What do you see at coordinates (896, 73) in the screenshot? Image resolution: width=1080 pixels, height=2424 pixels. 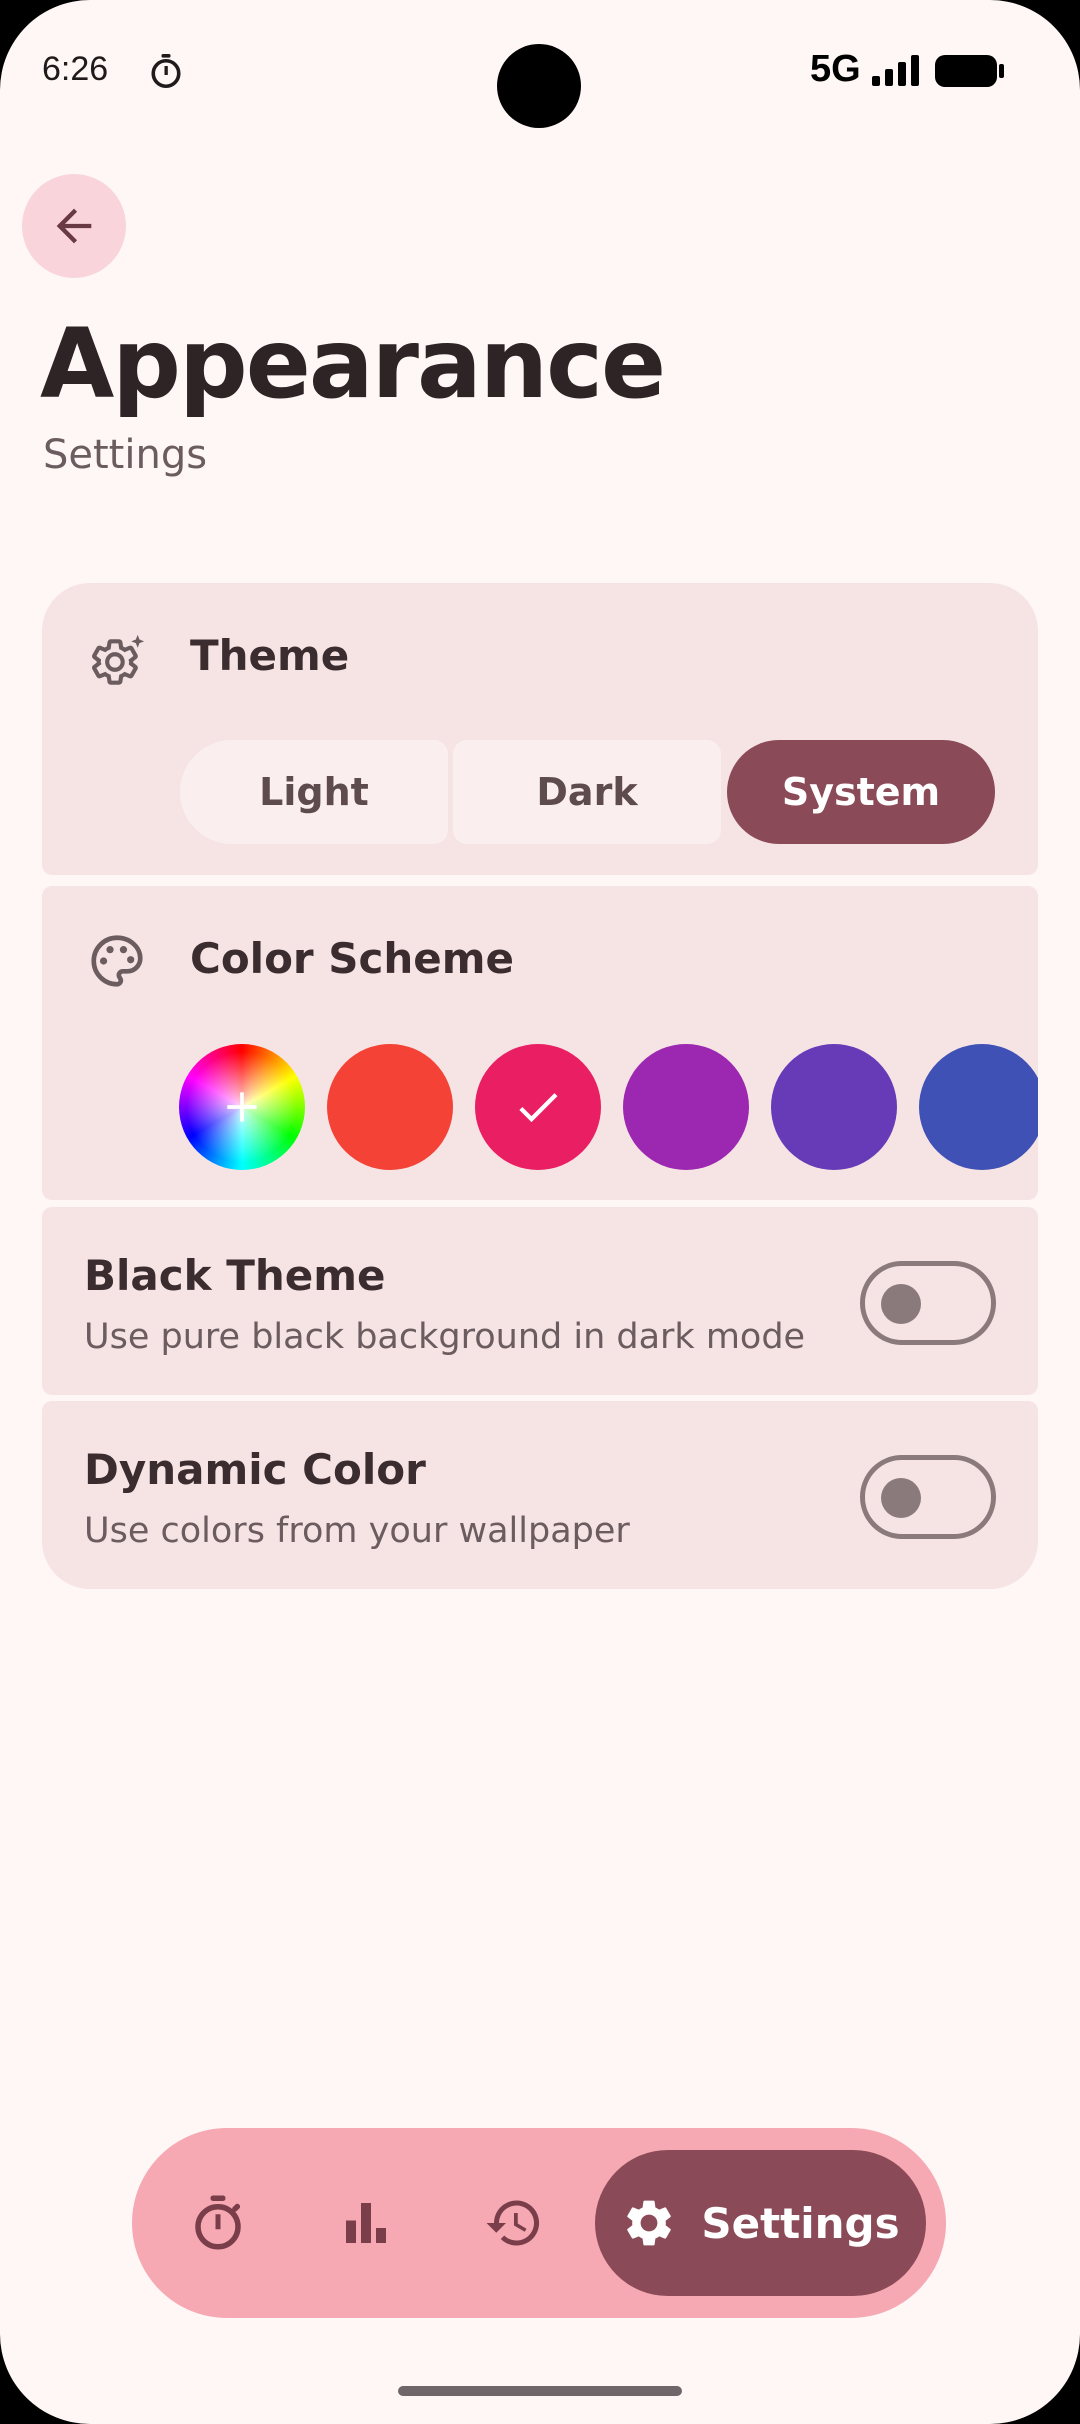 I see `signal-icon` at bounding box center [896, 73].